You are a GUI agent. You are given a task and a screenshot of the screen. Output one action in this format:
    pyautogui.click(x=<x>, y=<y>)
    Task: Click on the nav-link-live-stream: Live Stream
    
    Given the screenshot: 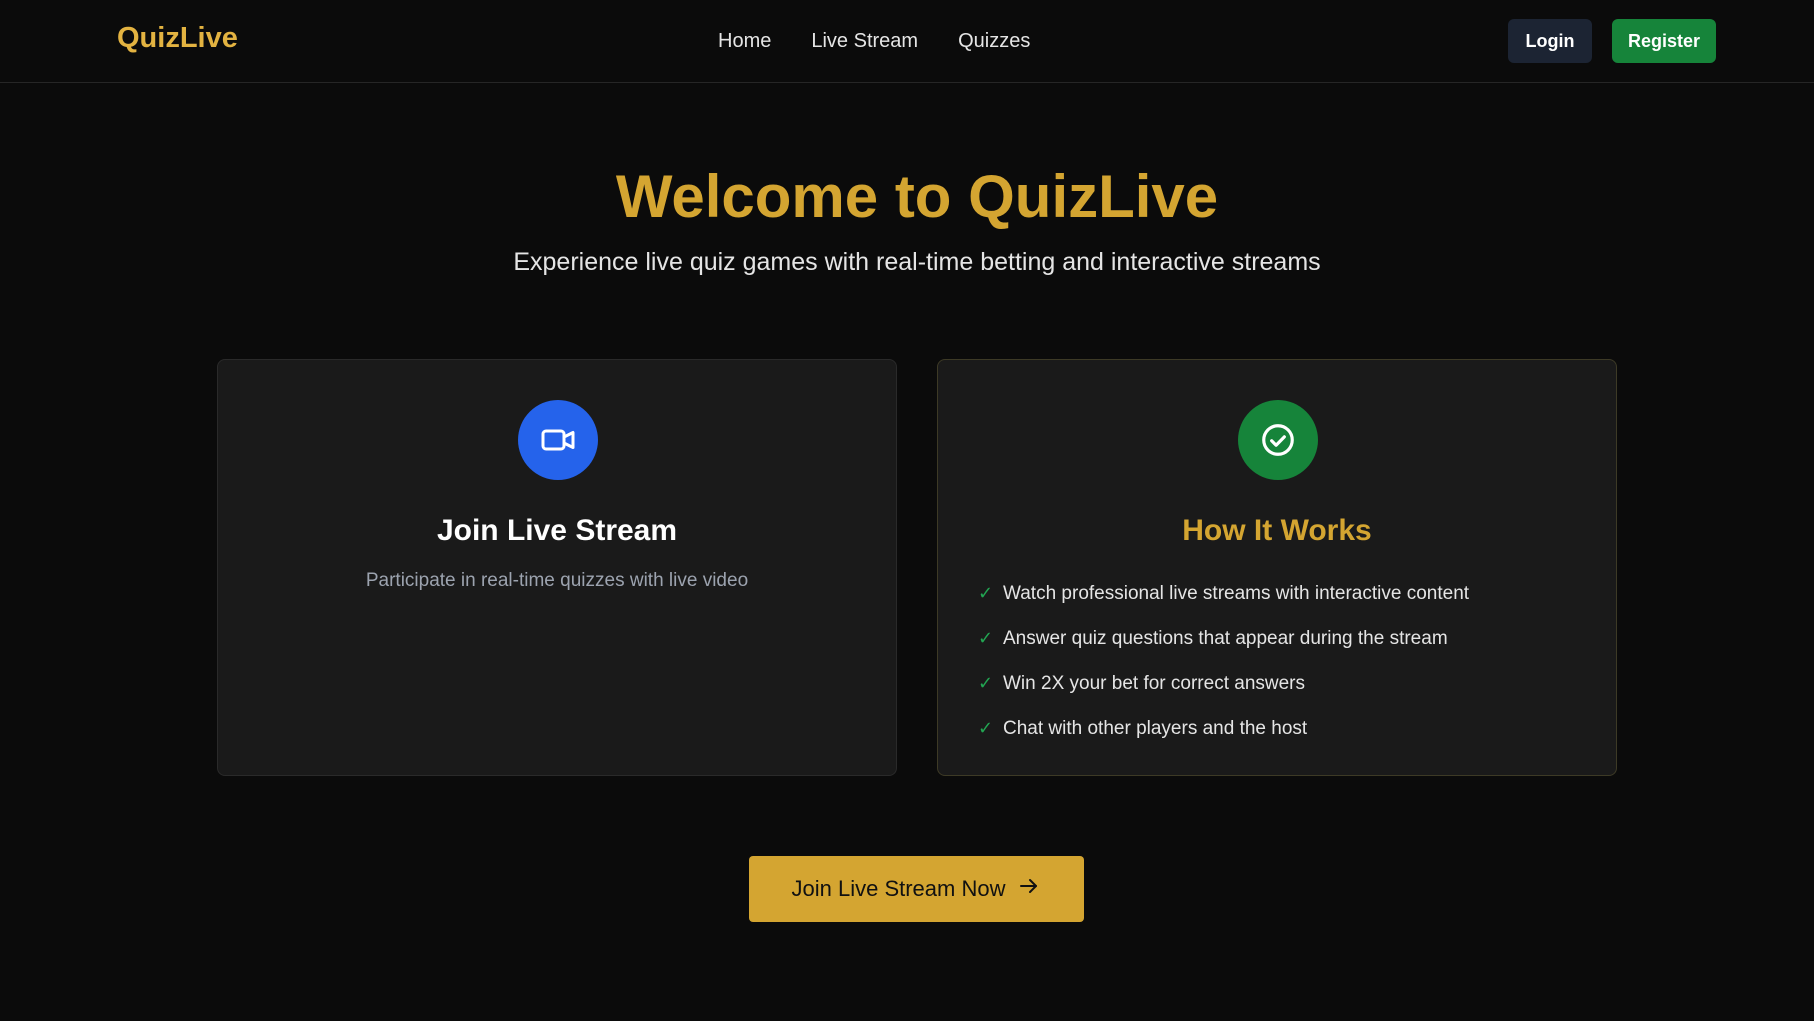 What is the action you would take?
    pyautogui.click(x=864, y=41)
    